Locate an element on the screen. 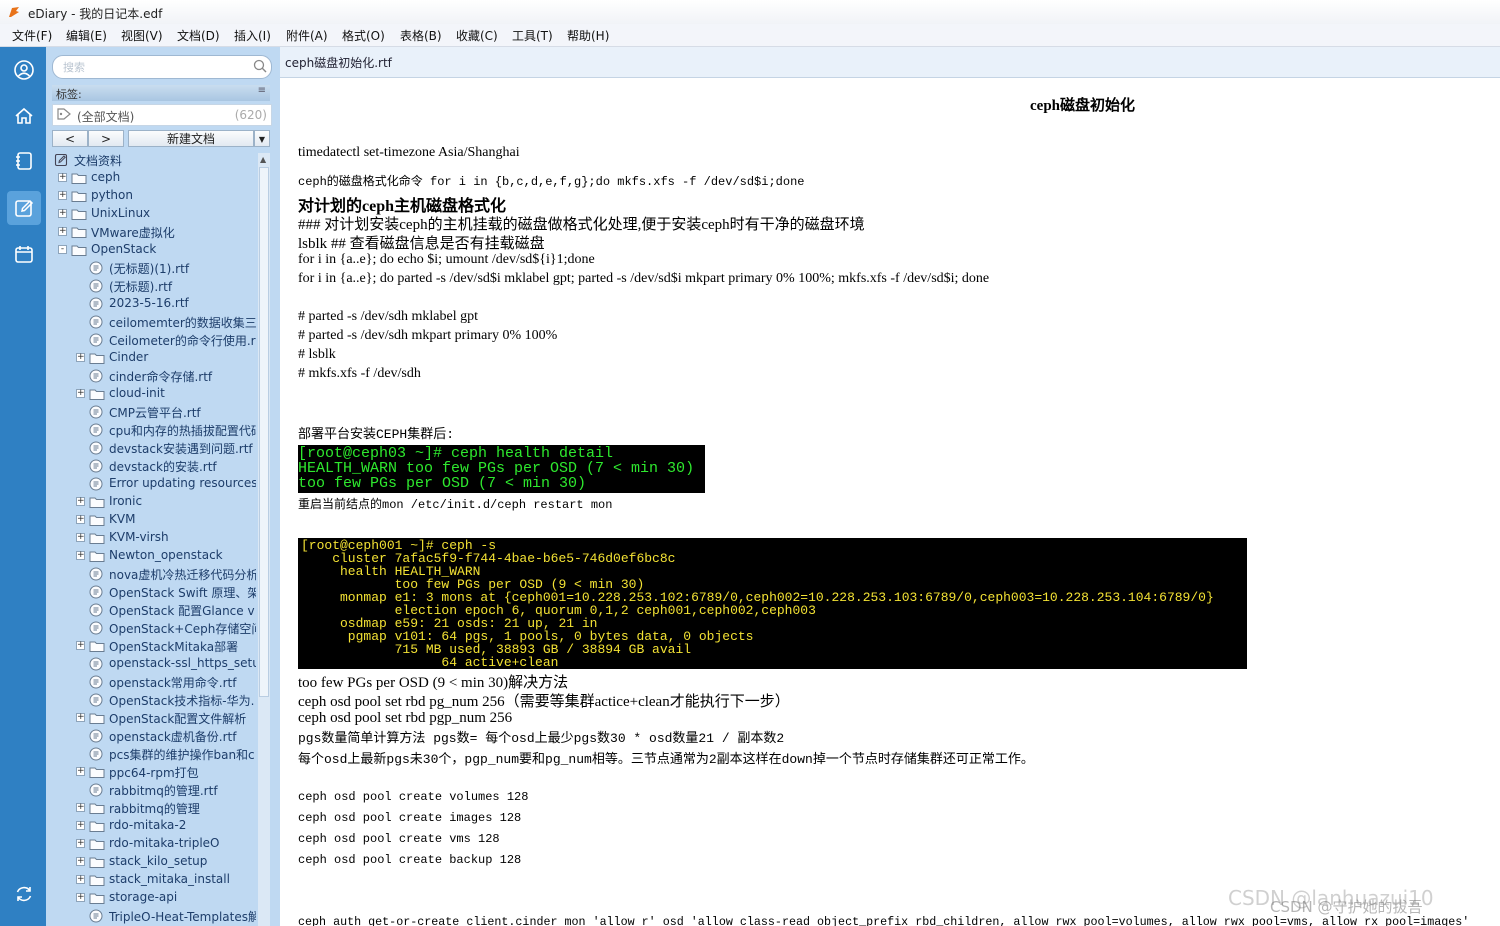  tree-file: openstack-ssl_https_setu is located at coordinates (154, 664).